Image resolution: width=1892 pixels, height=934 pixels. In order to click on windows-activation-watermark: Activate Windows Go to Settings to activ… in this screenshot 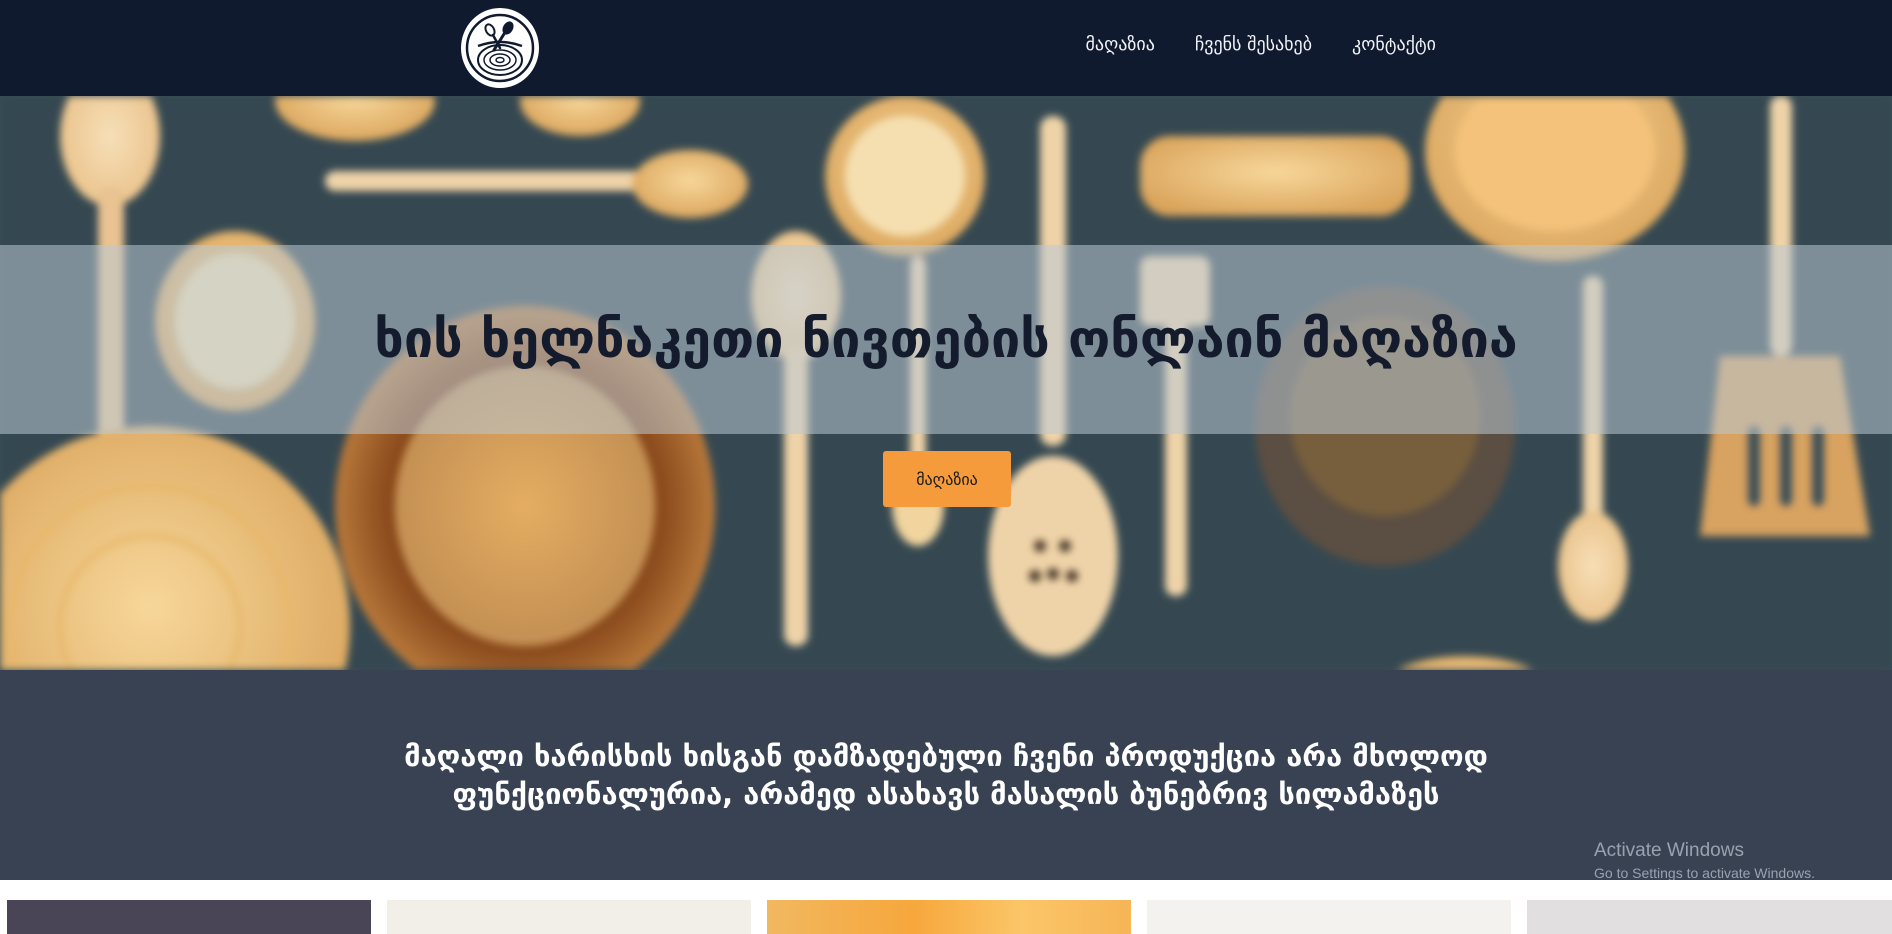, I will do `click(1704, 860)`.